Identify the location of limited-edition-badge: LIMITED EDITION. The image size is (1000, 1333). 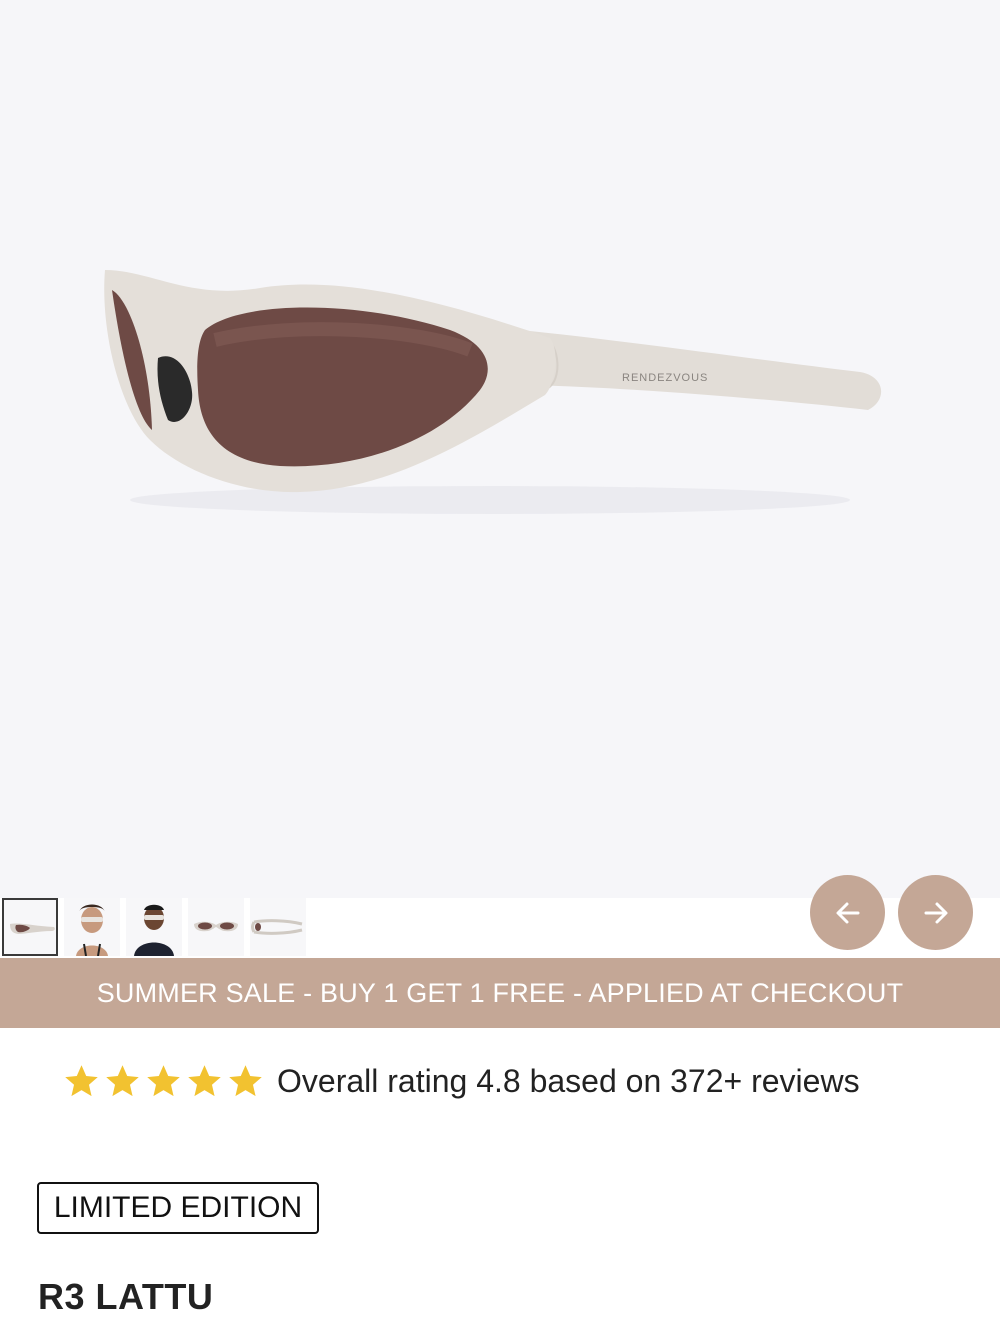
(178, 1208).